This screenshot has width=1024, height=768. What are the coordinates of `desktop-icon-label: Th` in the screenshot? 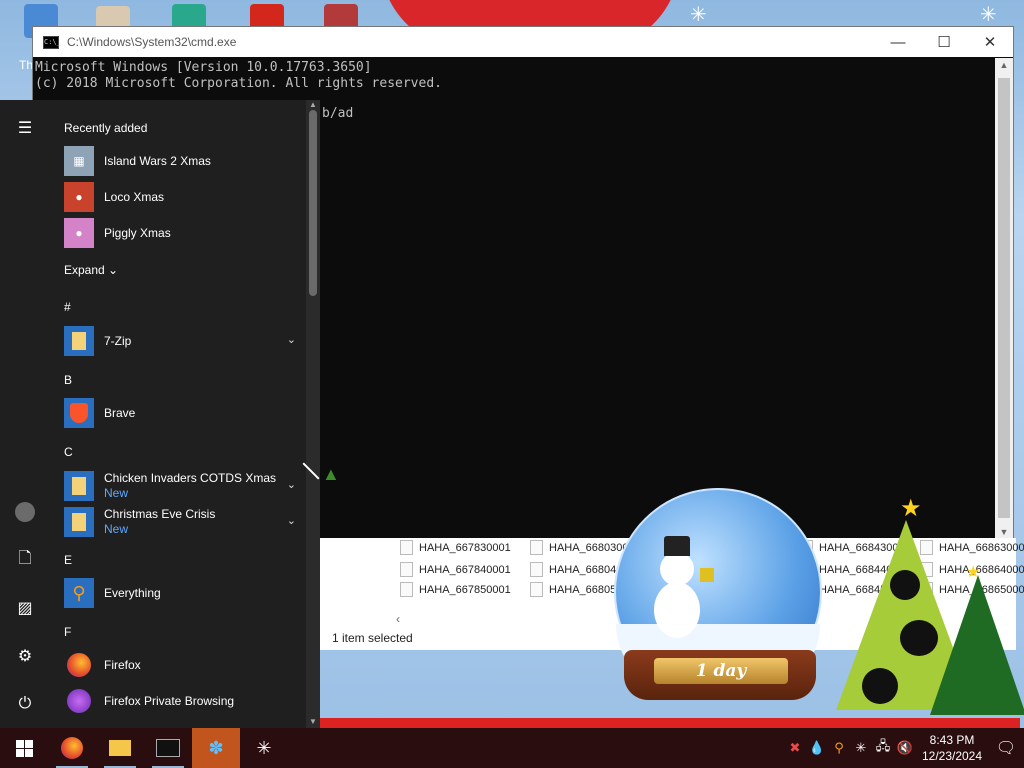 It's located at (26, 65).